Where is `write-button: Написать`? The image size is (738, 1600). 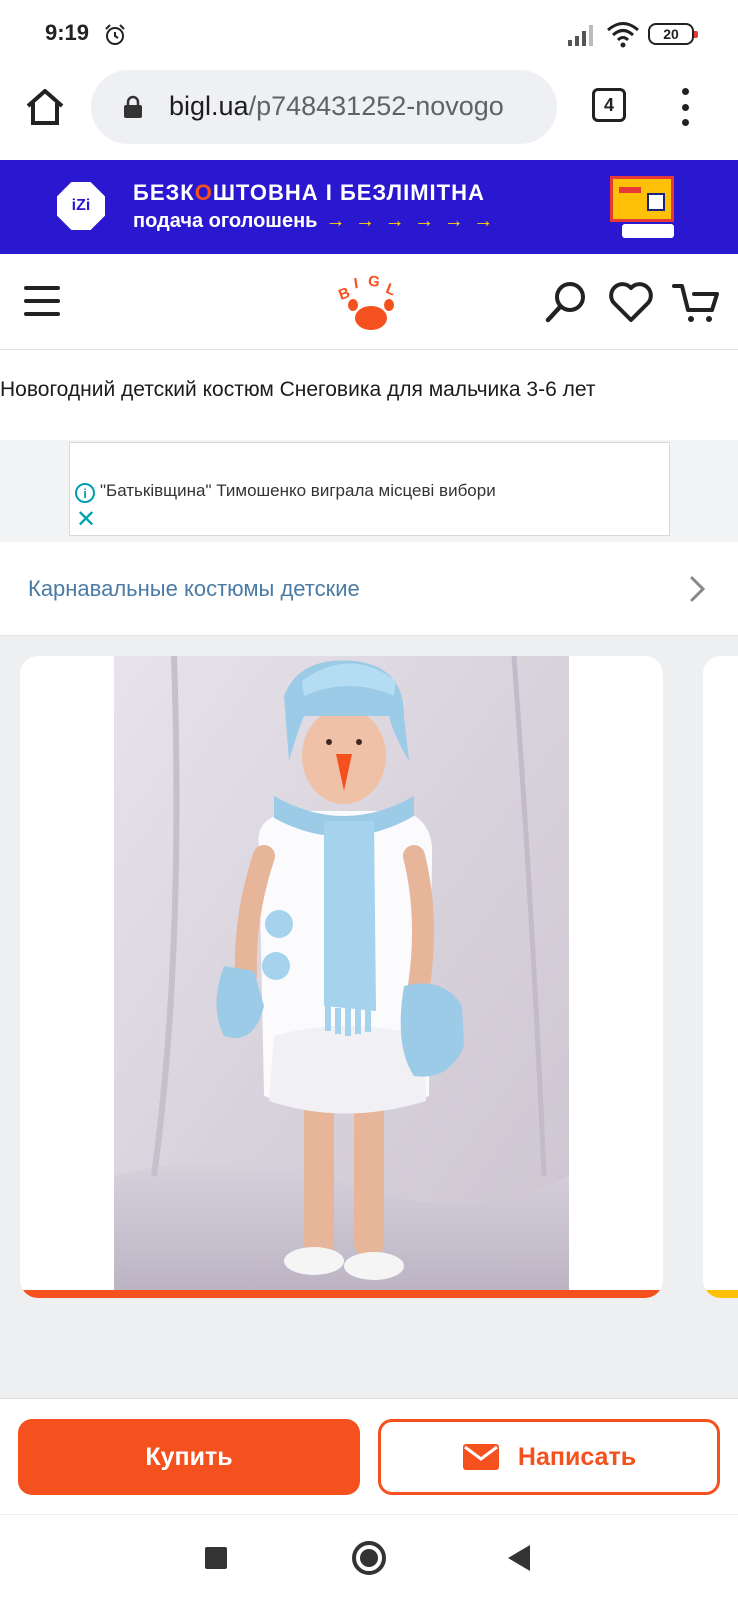 write-button: Написать is located at coordinates (549, 1457).